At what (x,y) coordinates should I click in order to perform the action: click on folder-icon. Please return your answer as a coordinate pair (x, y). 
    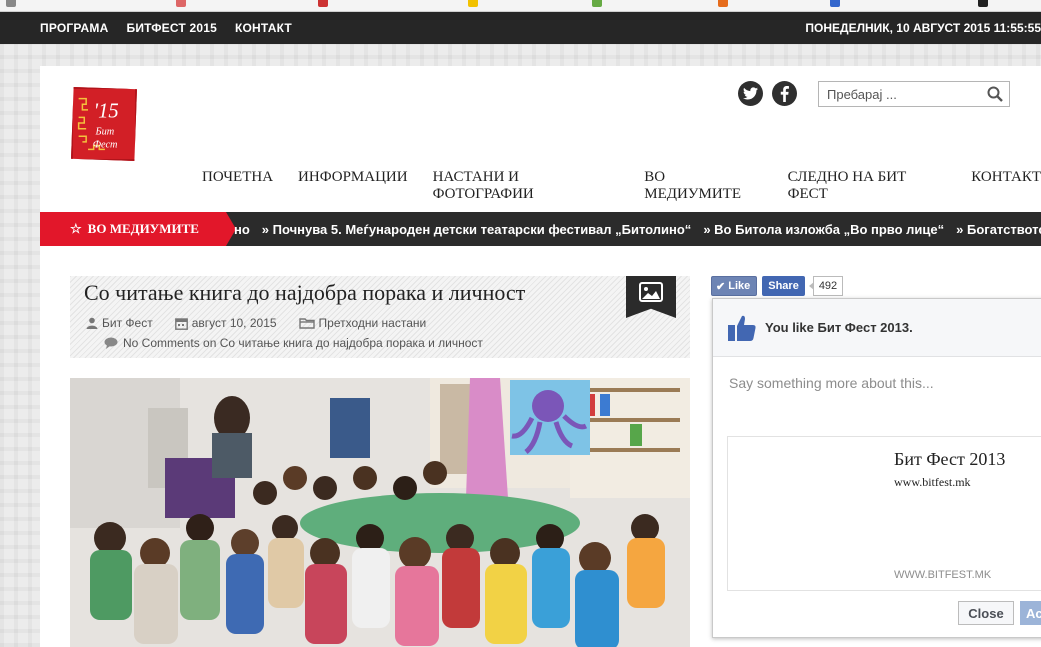
    Looking at the image, I should click on (306, 323).